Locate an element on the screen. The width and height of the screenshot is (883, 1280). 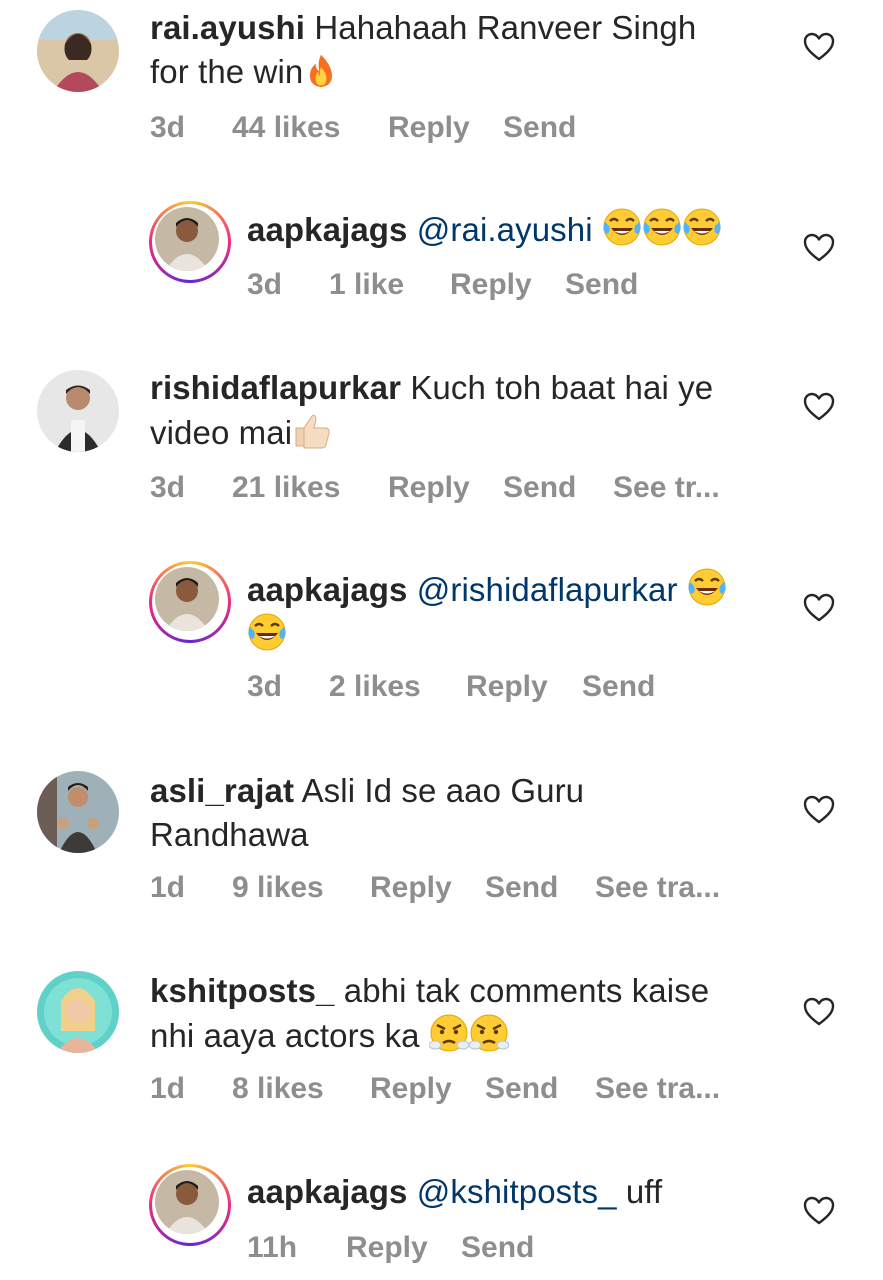
comment-text: aapkajags @rishidaflapurkar is located at coordinates (487, 612).